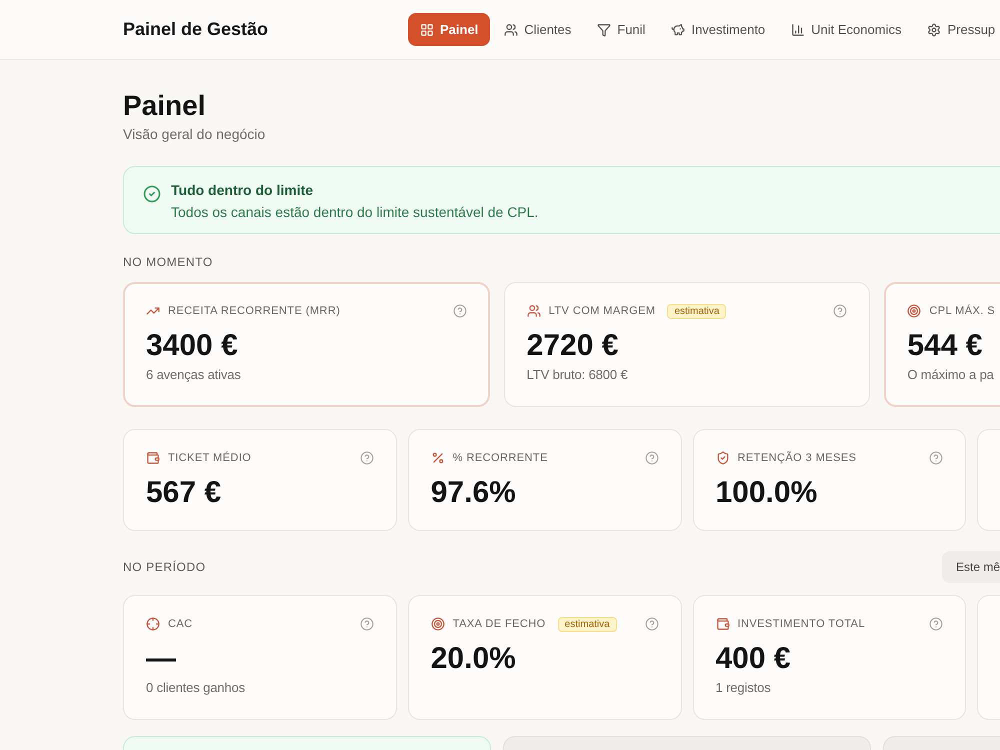 The height and width of the screenshot is (750, 1000). What do you see at coordinates (951, 375) in the screenshot?
I see `stat-note: O máximo a pa` at bounding box center [951, 375].